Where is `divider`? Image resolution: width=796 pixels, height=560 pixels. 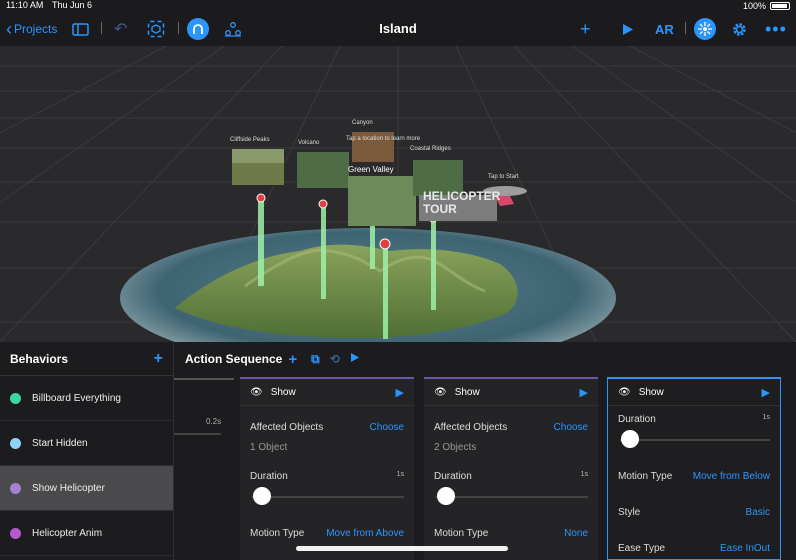
divider is located at coordinates (685, 28).